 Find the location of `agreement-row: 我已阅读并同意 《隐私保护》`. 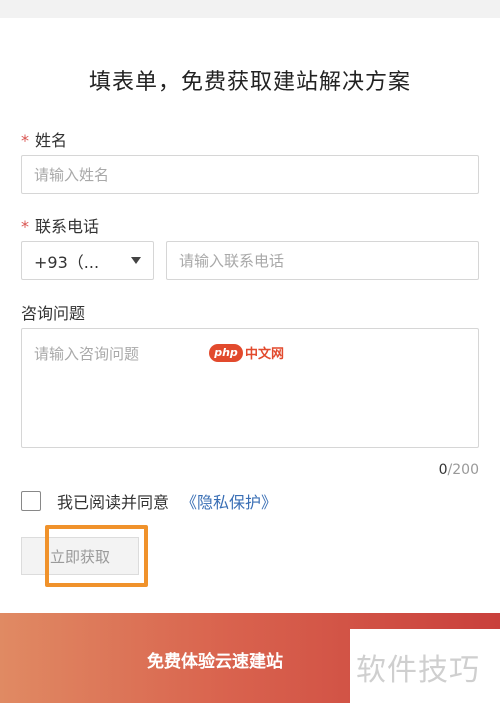

agreement-row: 我已阅读并同意 《隐私保护》 is located at coordinates (149, 501).